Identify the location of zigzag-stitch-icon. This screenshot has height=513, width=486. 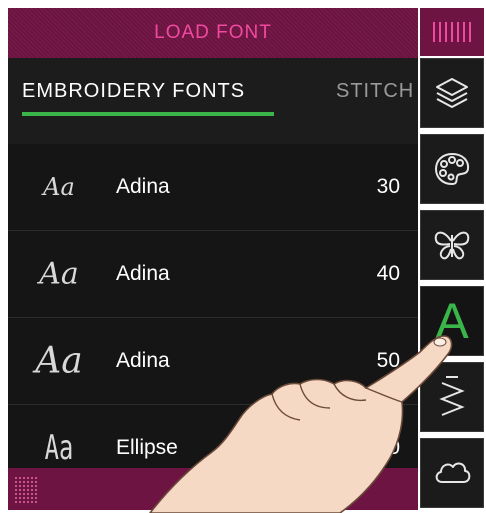
(452, 396).